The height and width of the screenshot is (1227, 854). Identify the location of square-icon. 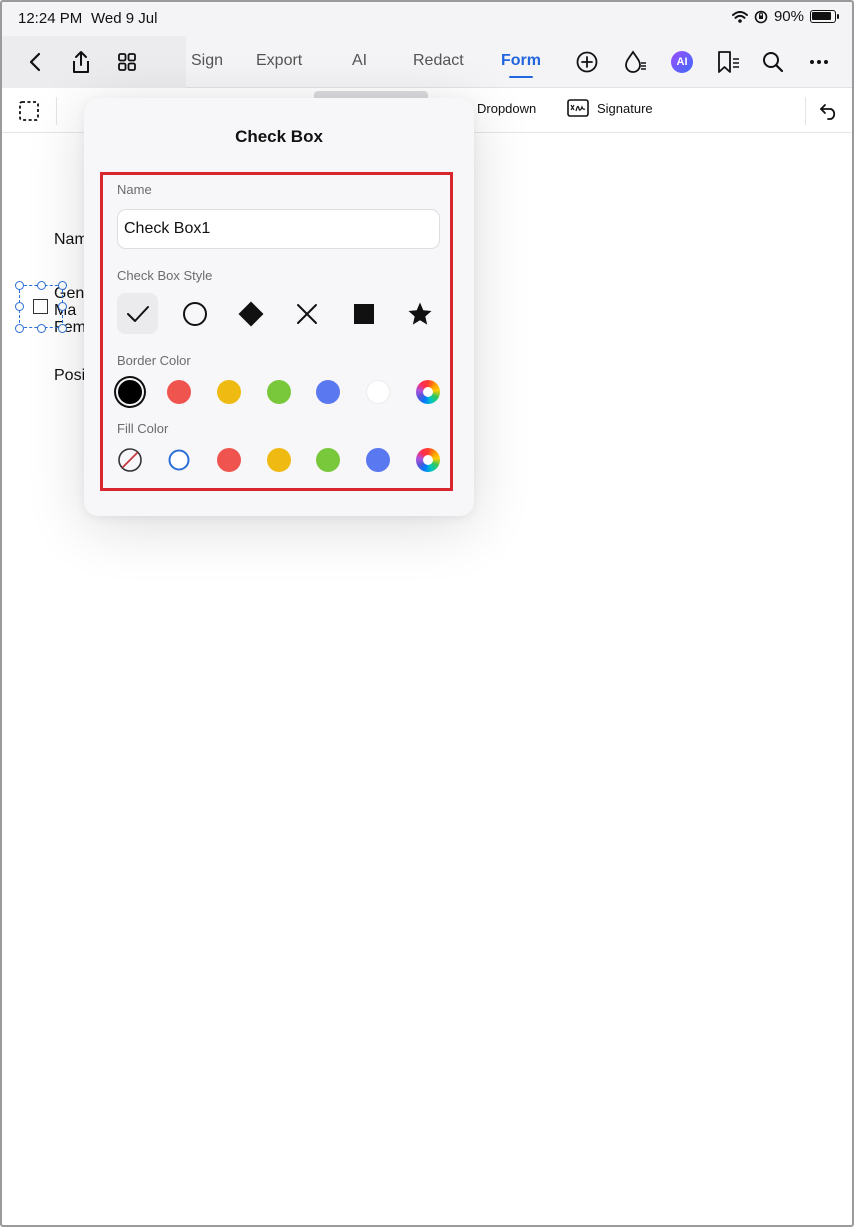
(363, 313).